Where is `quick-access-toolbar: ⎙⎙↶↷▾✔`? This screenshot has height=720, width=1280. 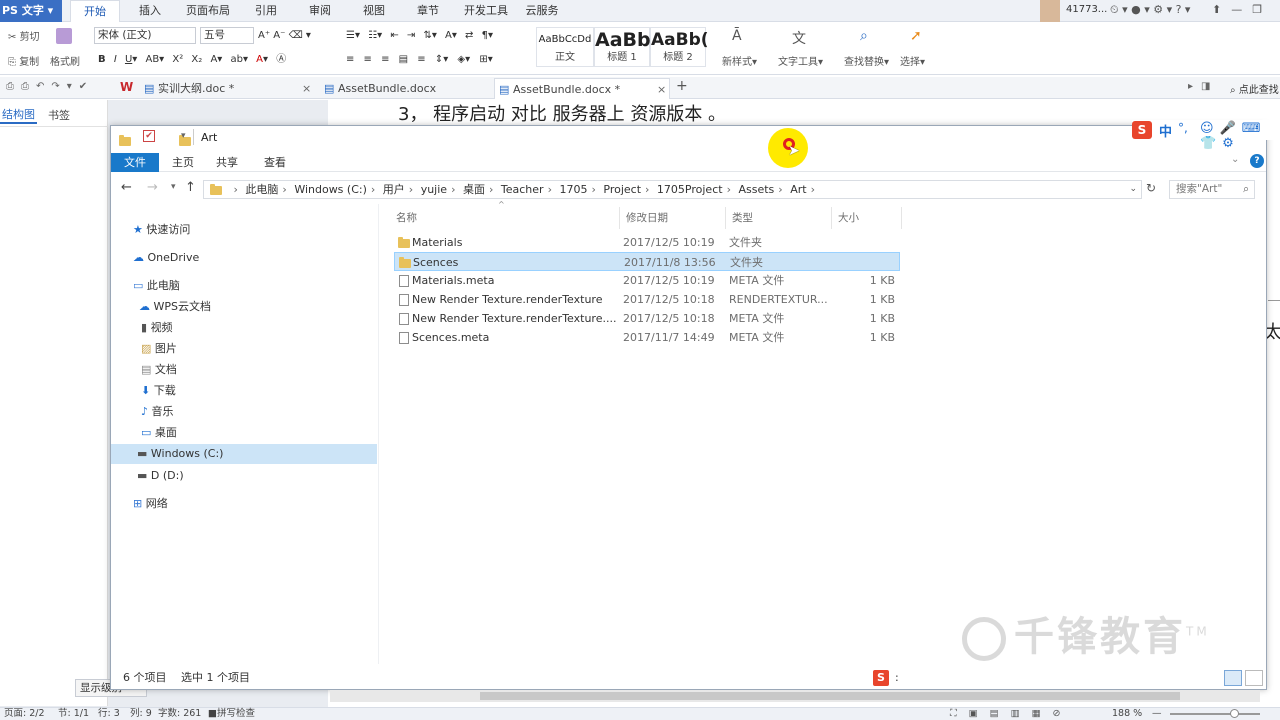
quick-access-toolbar: ⎙⎙↶↷▾✔ is located at coordinates (50, 86).